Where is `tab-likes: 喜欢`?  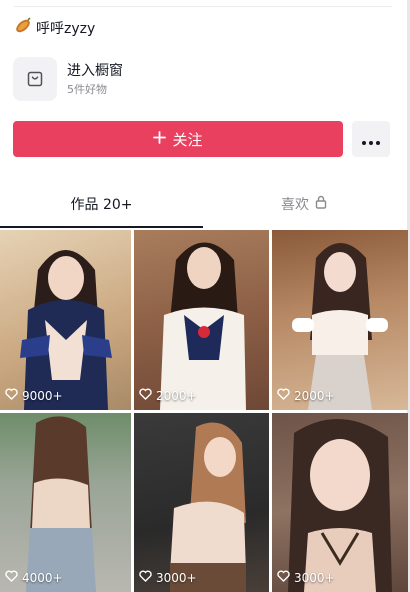
tab-likes: 喜欢 is located at coordinates (304, 204).